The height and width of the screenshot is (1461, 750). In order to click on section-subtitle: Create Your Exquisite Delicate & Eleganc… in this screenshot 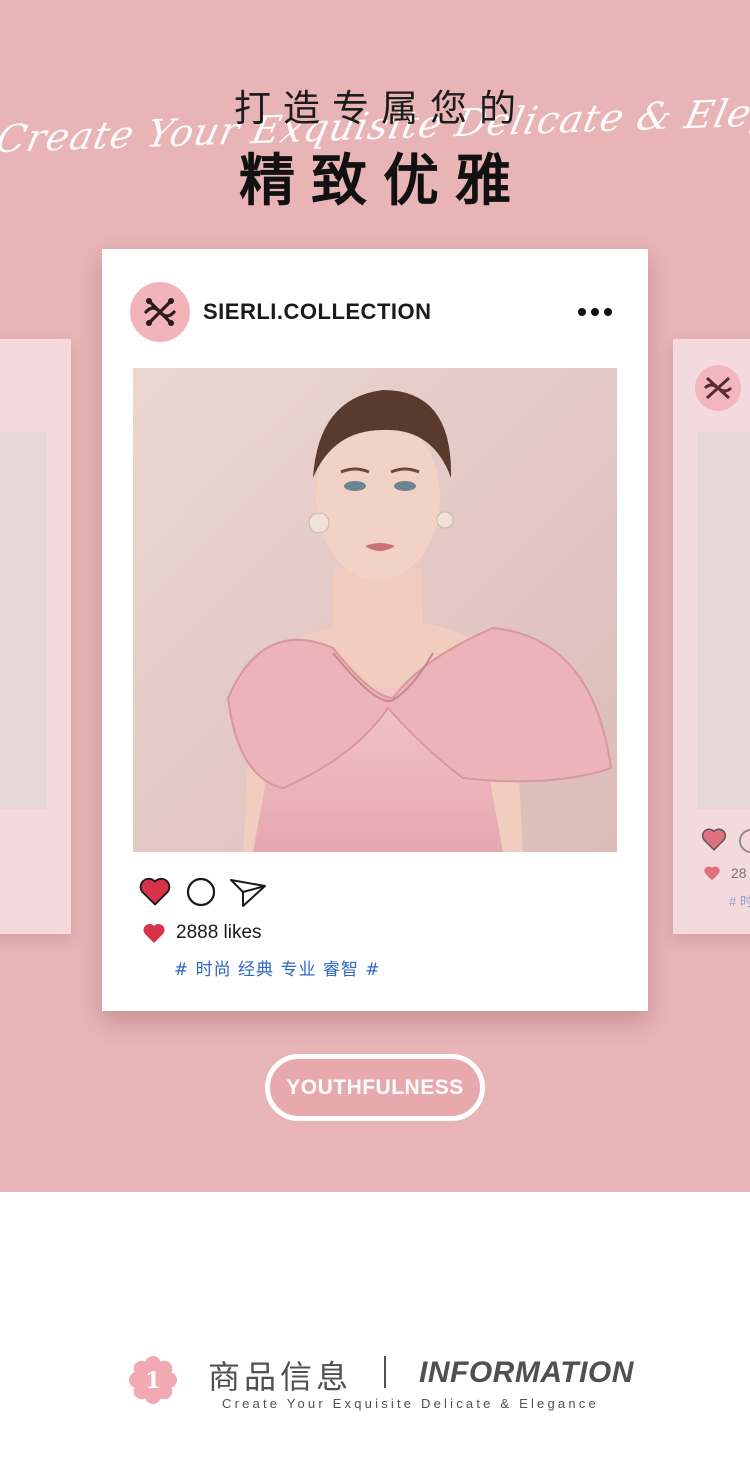, I will do `click(410, 1403)`.